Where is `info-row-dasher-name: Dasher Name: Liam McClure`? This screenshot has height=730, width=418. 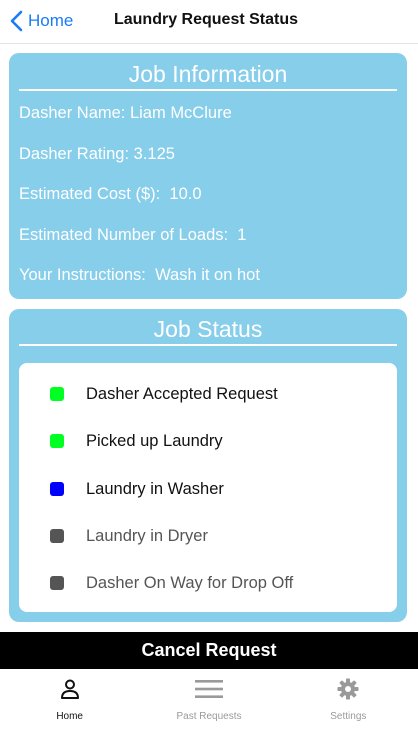 info-row-dasher-name: Dasher Name: Liam McClure is located at coordinates (213, 113).